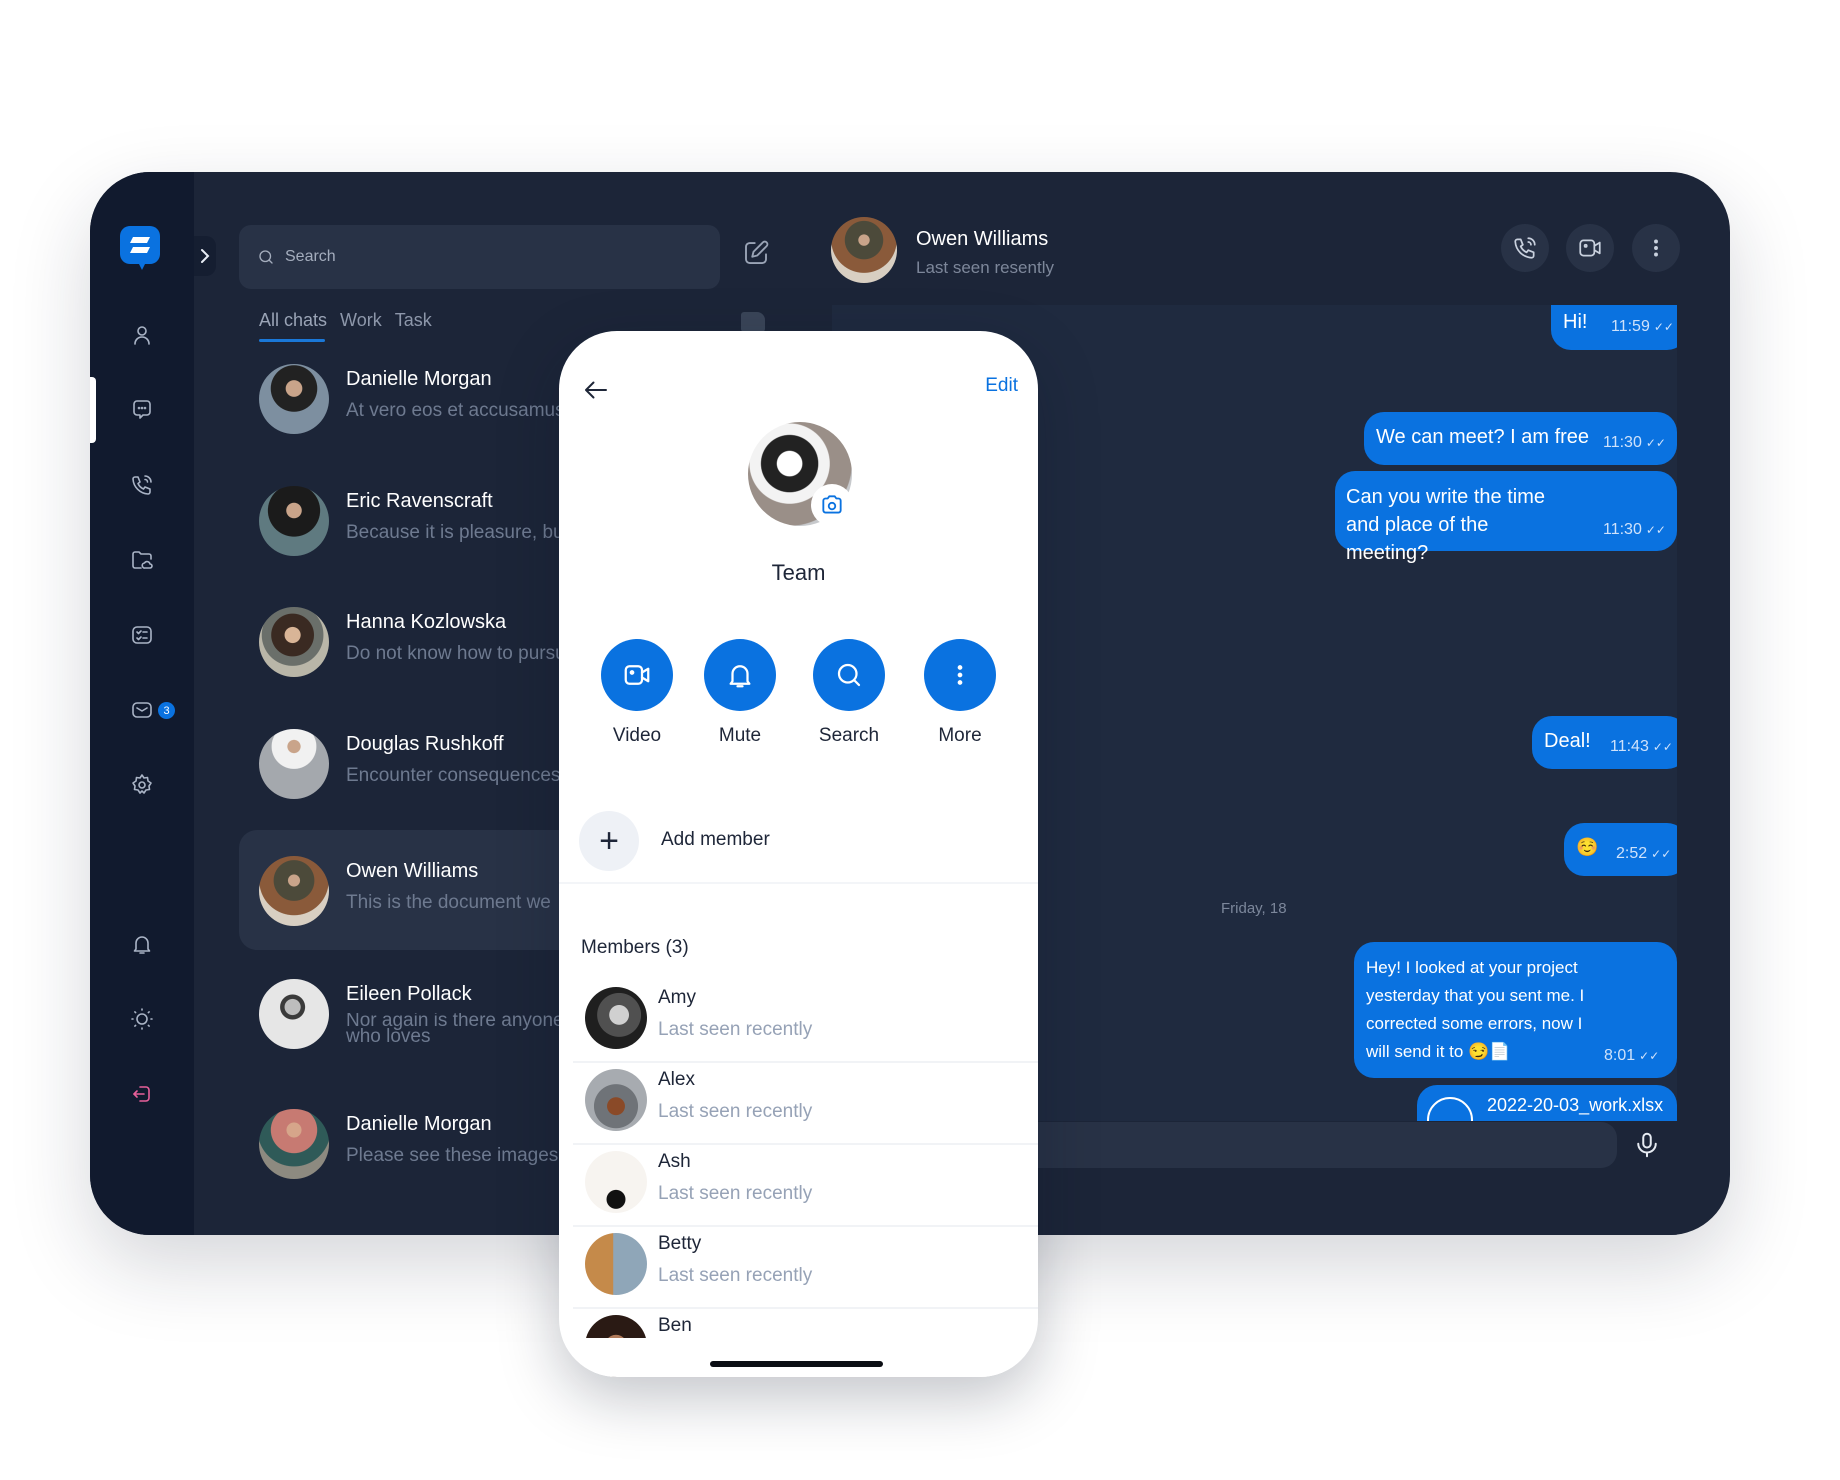 The image size is (1840, 1480). I want to click on voice-message-button, so click(1648, 1146).